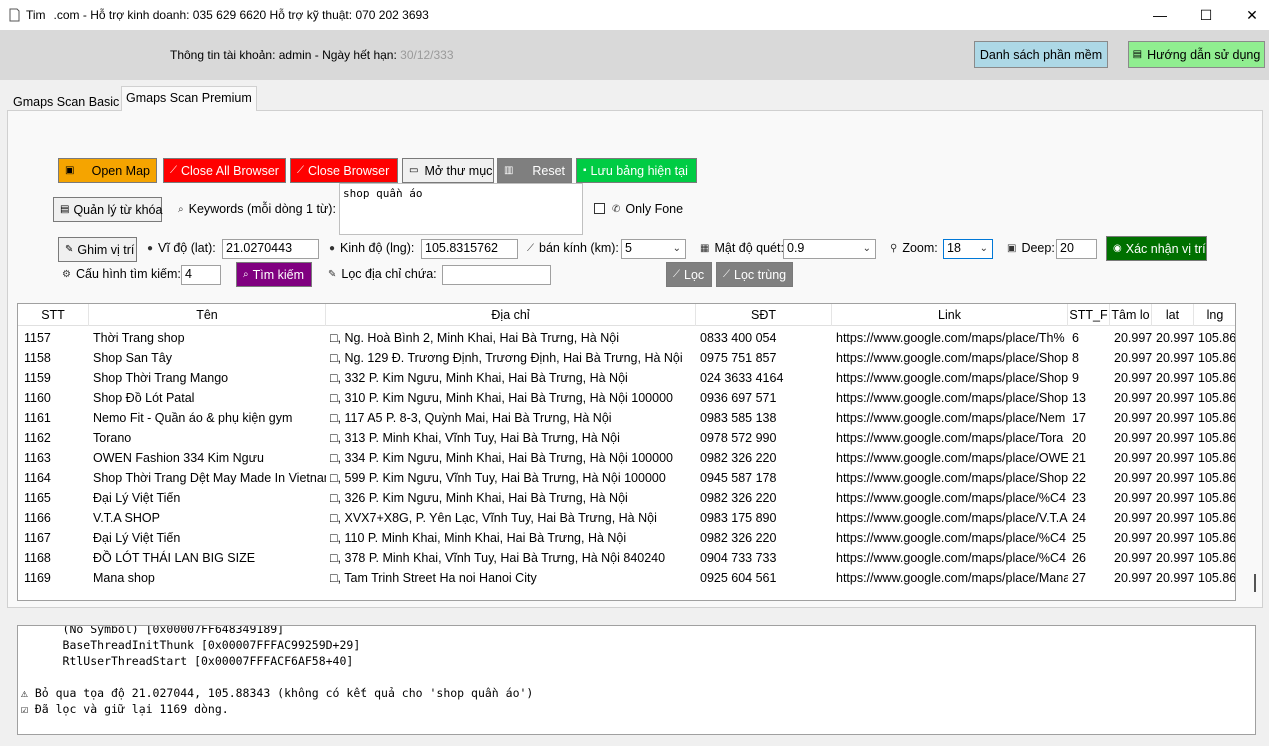 The image size is (1269, 746). Describe the element at coordinates (1160, 15) in the screenshot. I see `minimize-button: —` at that location.